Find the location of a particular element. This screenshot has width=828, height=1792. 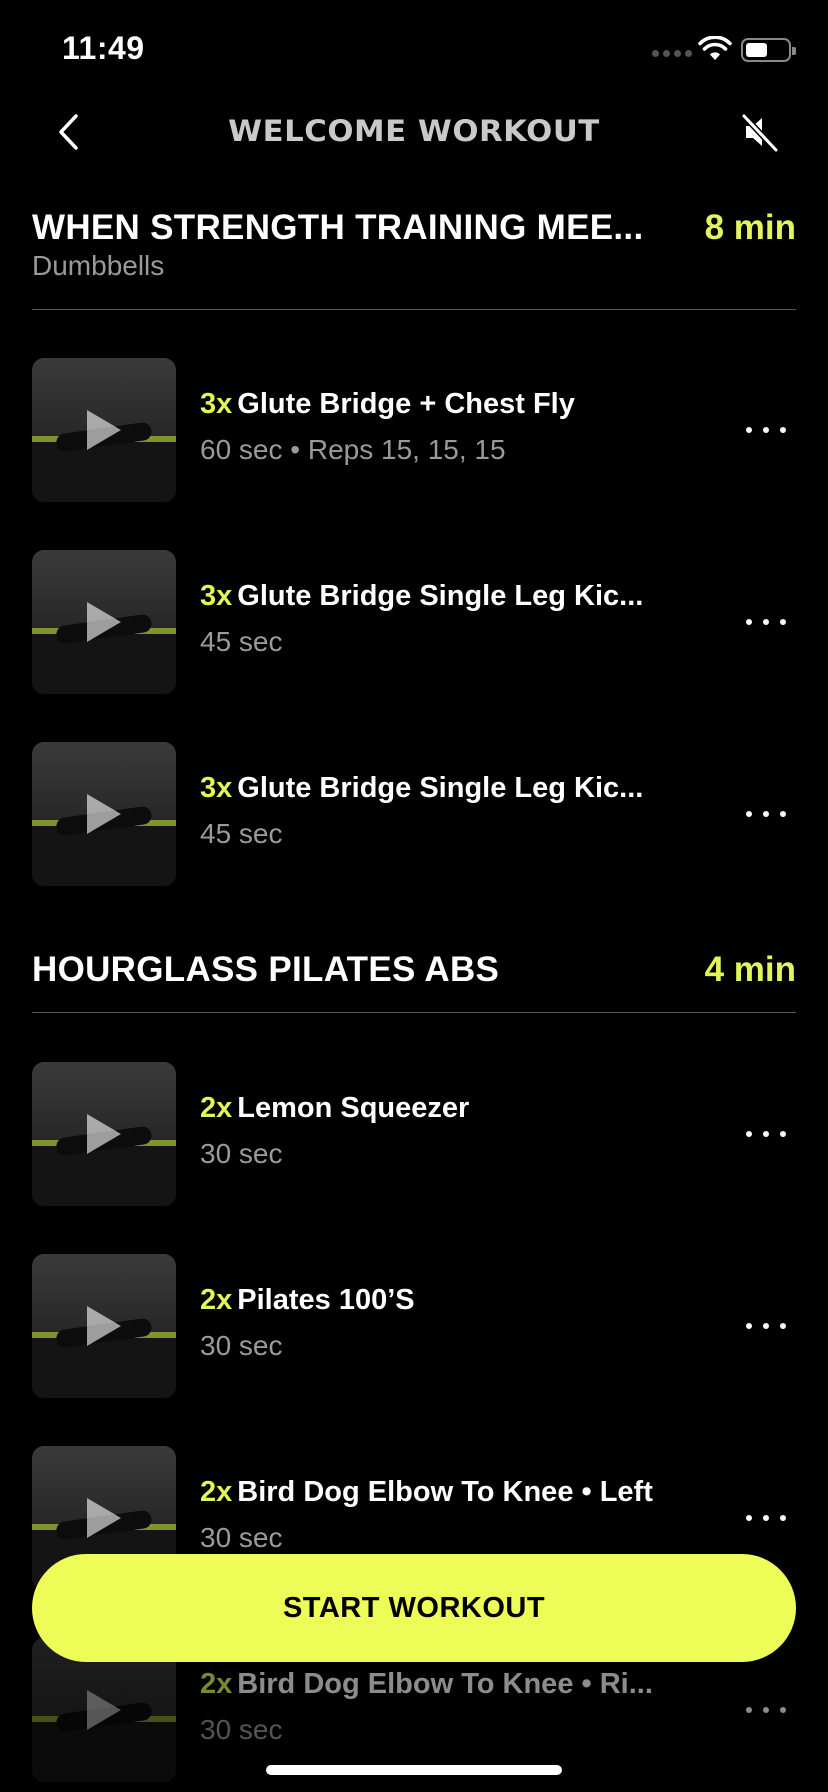

cellular-signal-icon is located at coordinates (672, 53).